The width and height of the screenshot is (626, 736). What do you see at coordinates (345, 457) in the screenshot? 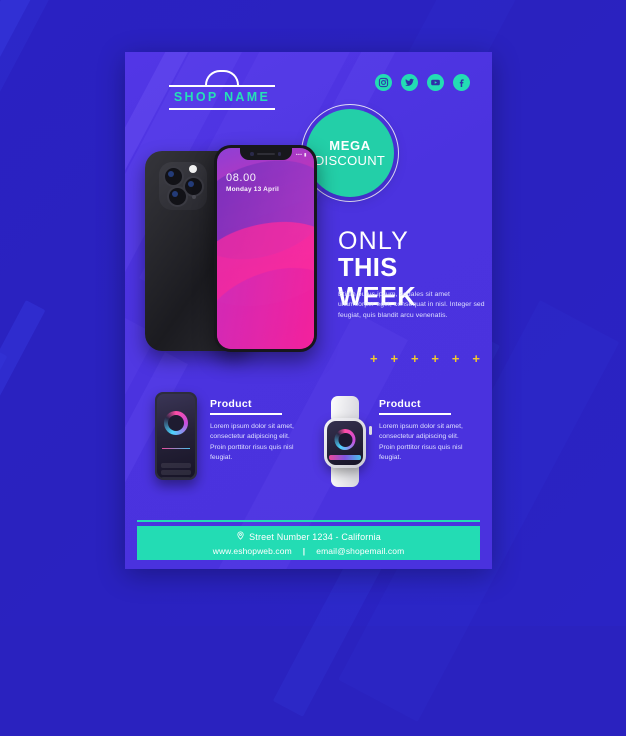
I see `watch-controls-strip` at bounding box center [345, 457].